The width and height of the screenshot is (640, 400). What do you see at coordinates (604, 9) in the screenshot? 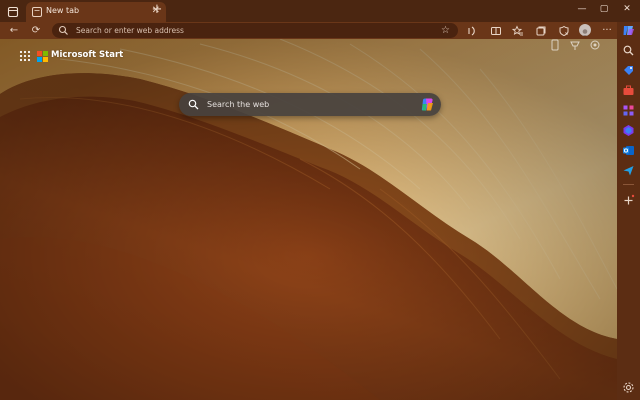
I see `maximize-button: ▢` at bounding box center [604, 9].